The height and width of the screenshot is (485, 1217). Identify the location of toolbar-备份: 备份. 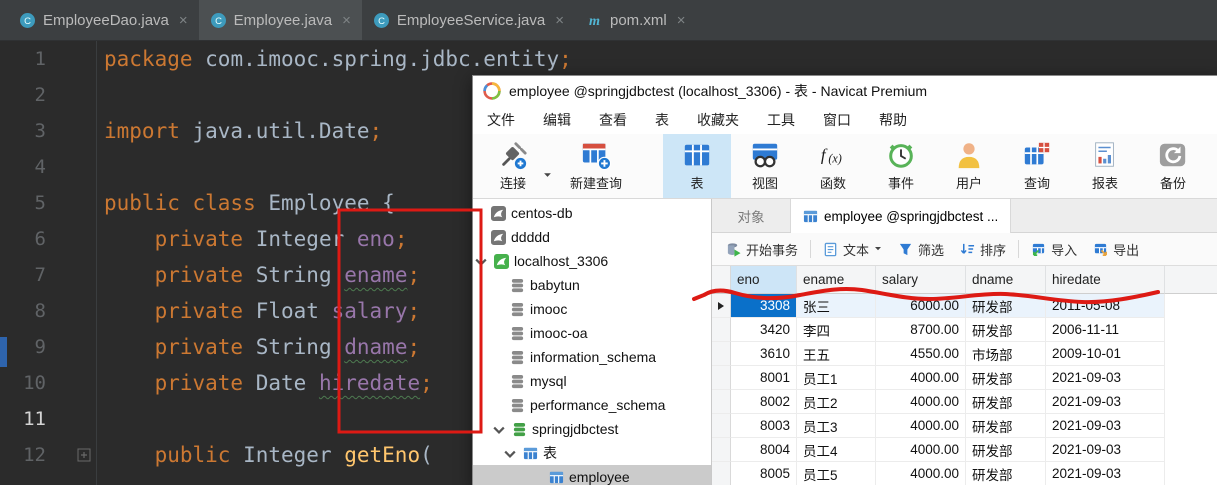
(1173, 166).